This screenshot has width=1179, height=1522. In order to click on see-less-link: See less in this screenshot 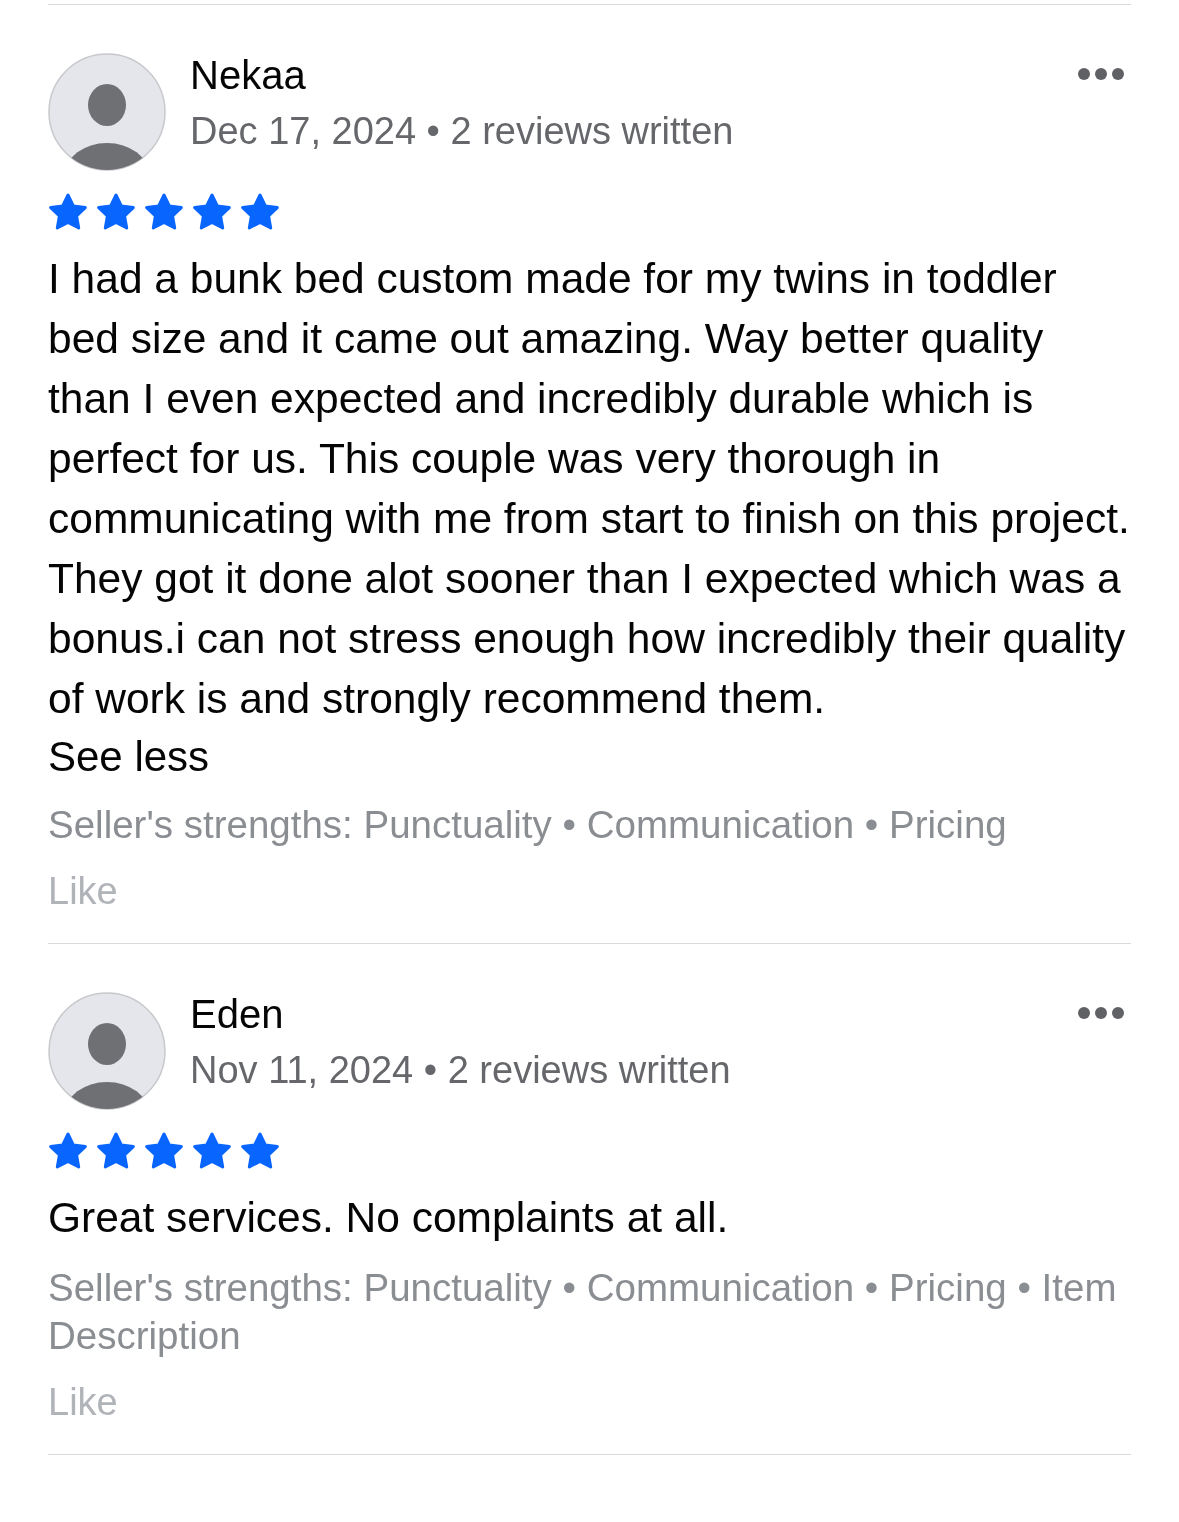, I will do `click(129, 757)`.